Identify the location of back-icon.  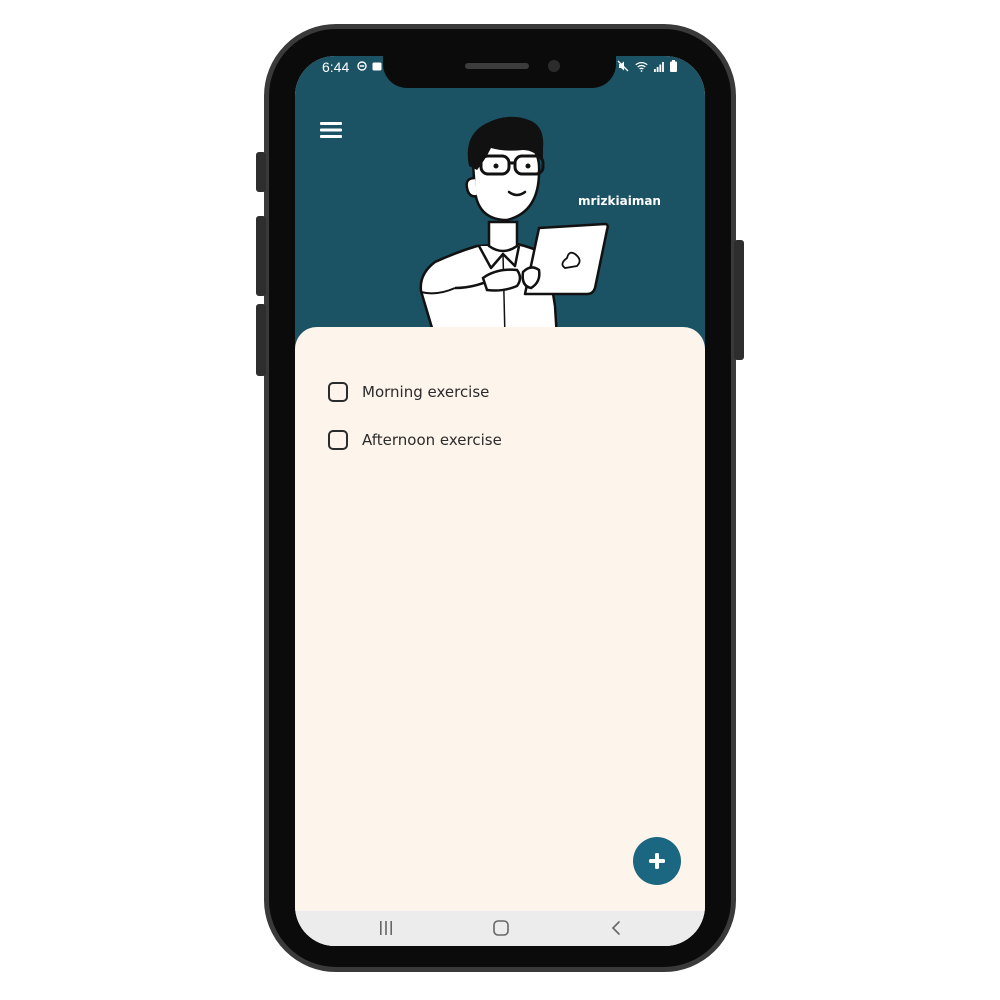
(616, 928).